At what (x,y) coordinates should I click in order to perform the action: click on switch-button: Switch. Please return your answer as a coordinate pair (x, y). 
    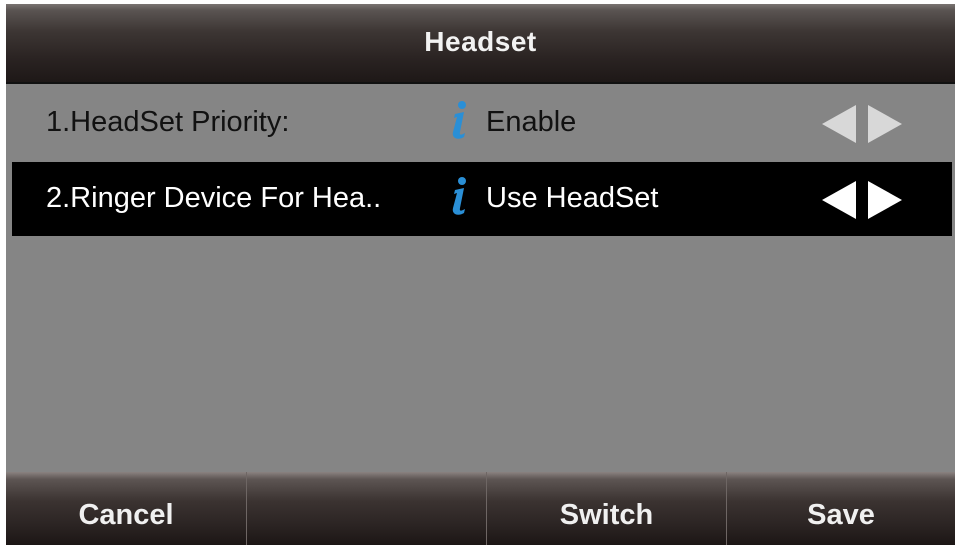
    Looking at the image, I should click on (607, 508).